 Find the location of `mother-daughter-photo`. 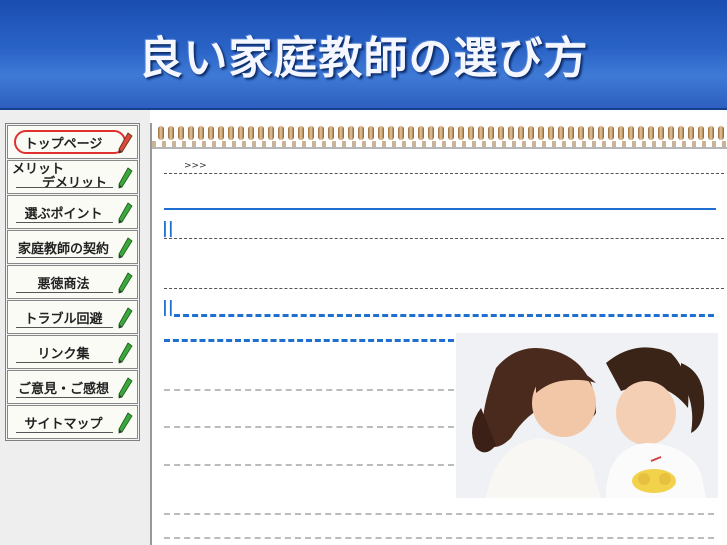

mother-daughter-photo is located at coordinates (587, 415).